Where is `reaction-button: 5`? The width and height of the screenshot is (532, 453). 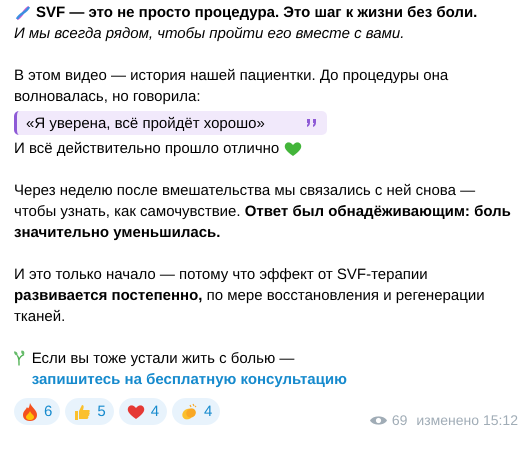 reaction-button: 5 is located at coordinates (89, 411).